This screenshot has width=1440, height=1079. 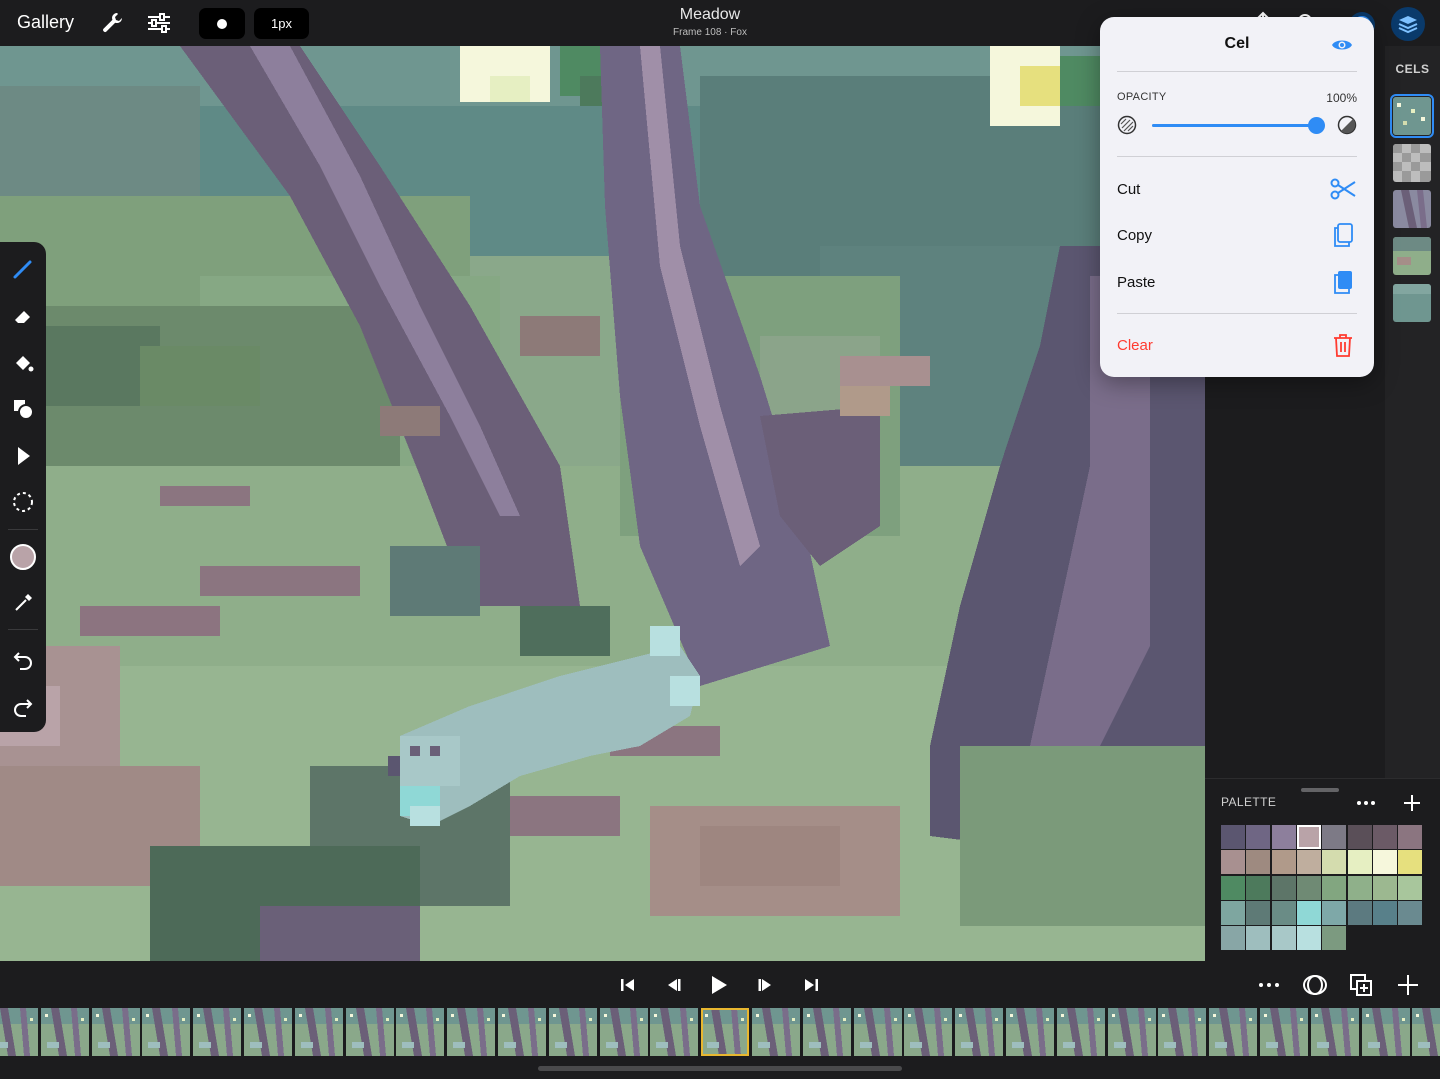 What do you see at coordinates (222, 23) in the screenshot?
I see `brush-dot-button` at bounding box center [222, 23].